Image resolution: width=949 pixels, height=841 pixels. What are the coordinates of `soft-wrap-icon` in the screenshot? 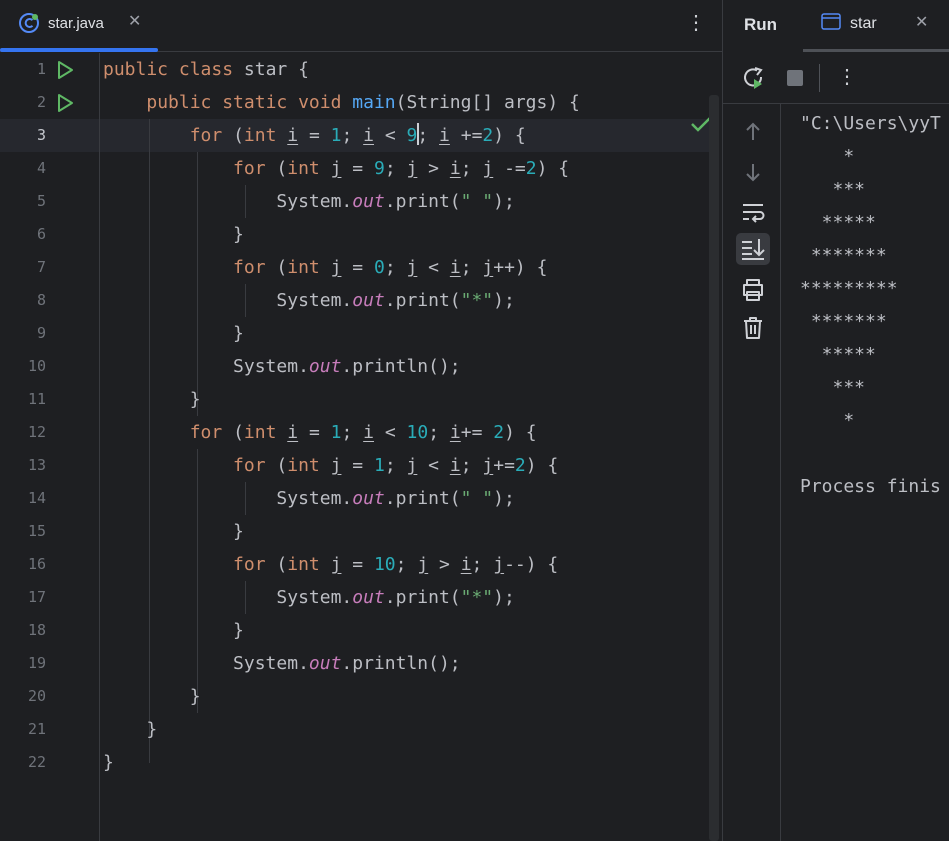 It's located at (753, 212).